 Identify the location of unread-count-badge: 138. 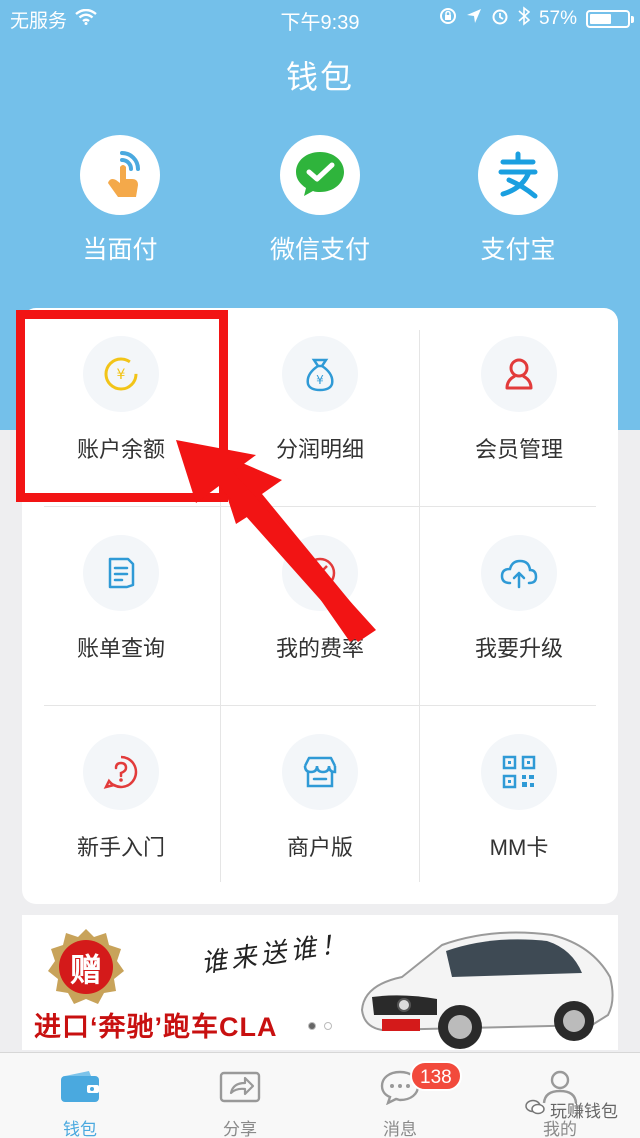
(436, 1076).